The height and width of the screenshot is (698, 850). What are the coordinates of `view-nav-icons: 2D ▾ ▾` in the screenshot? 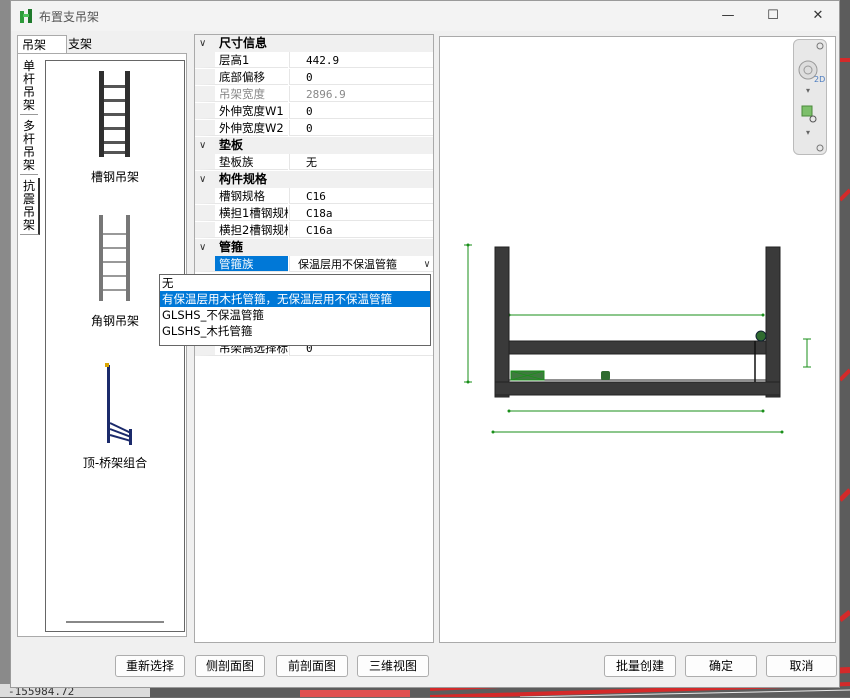 It's located at (811, 97).